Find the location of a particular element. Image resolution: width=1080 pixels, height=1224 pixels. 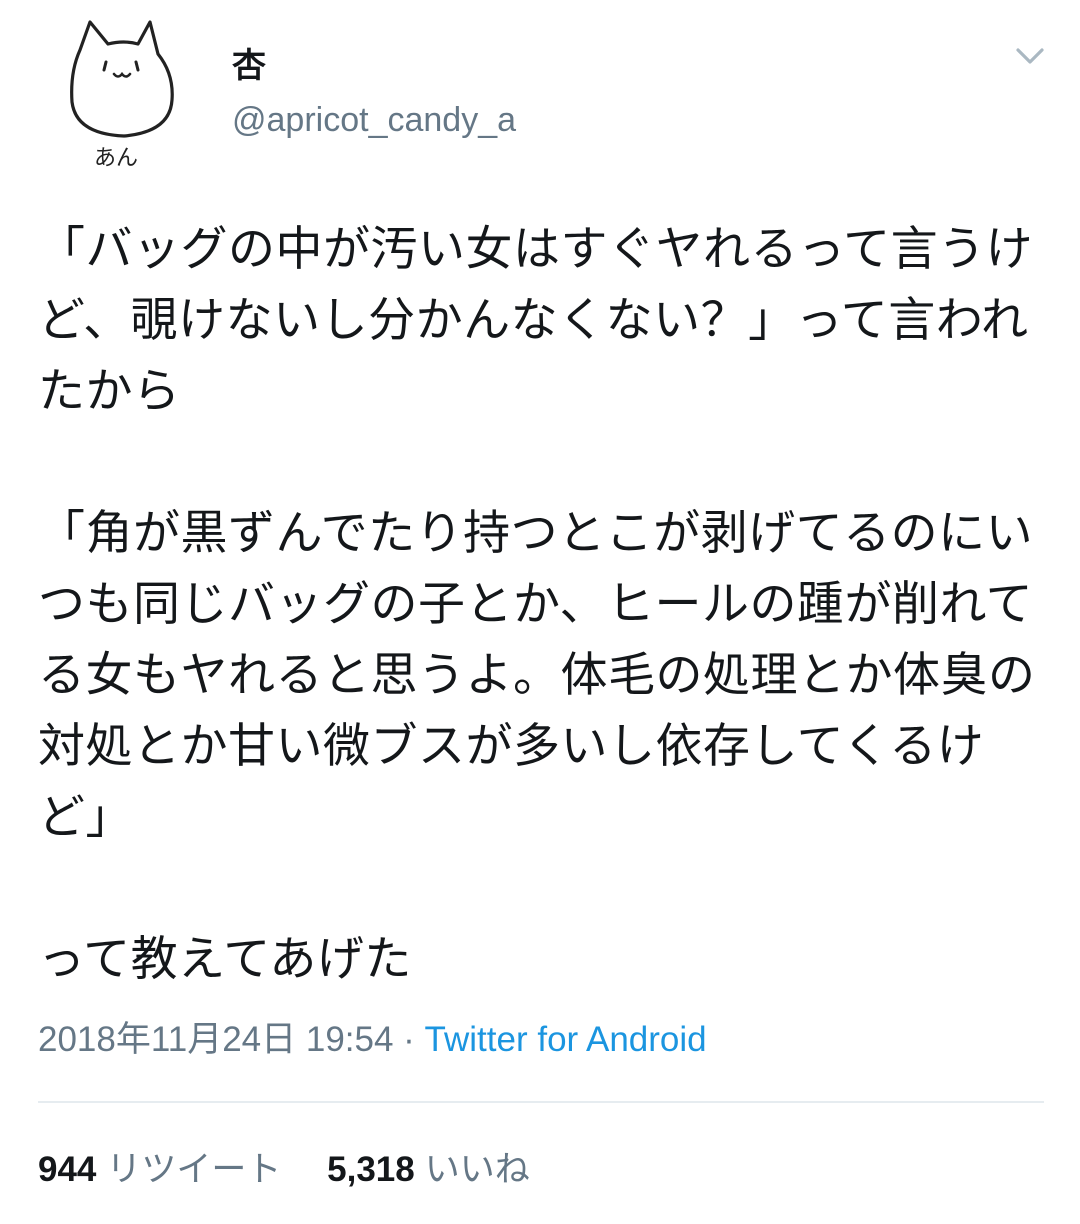

display-name: 杏 is located at coordinates (249, 66).